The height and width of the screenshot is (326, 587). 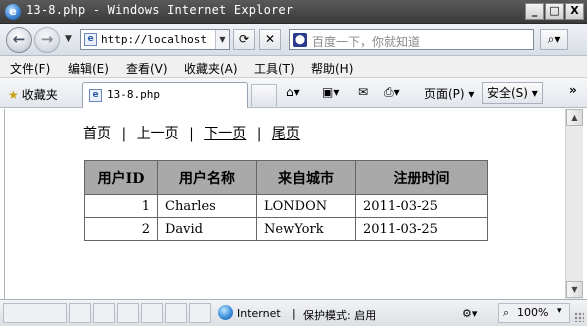 What do you see at coordinates (259, 313) in the screenshot?
I see `security-zone: Internet` at bounding box center [259, 313].